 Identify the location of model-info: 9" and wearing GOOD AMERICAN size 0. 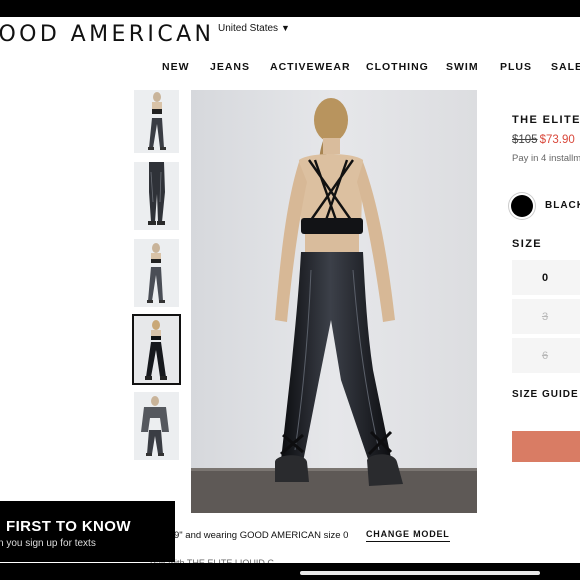
(261, 535).